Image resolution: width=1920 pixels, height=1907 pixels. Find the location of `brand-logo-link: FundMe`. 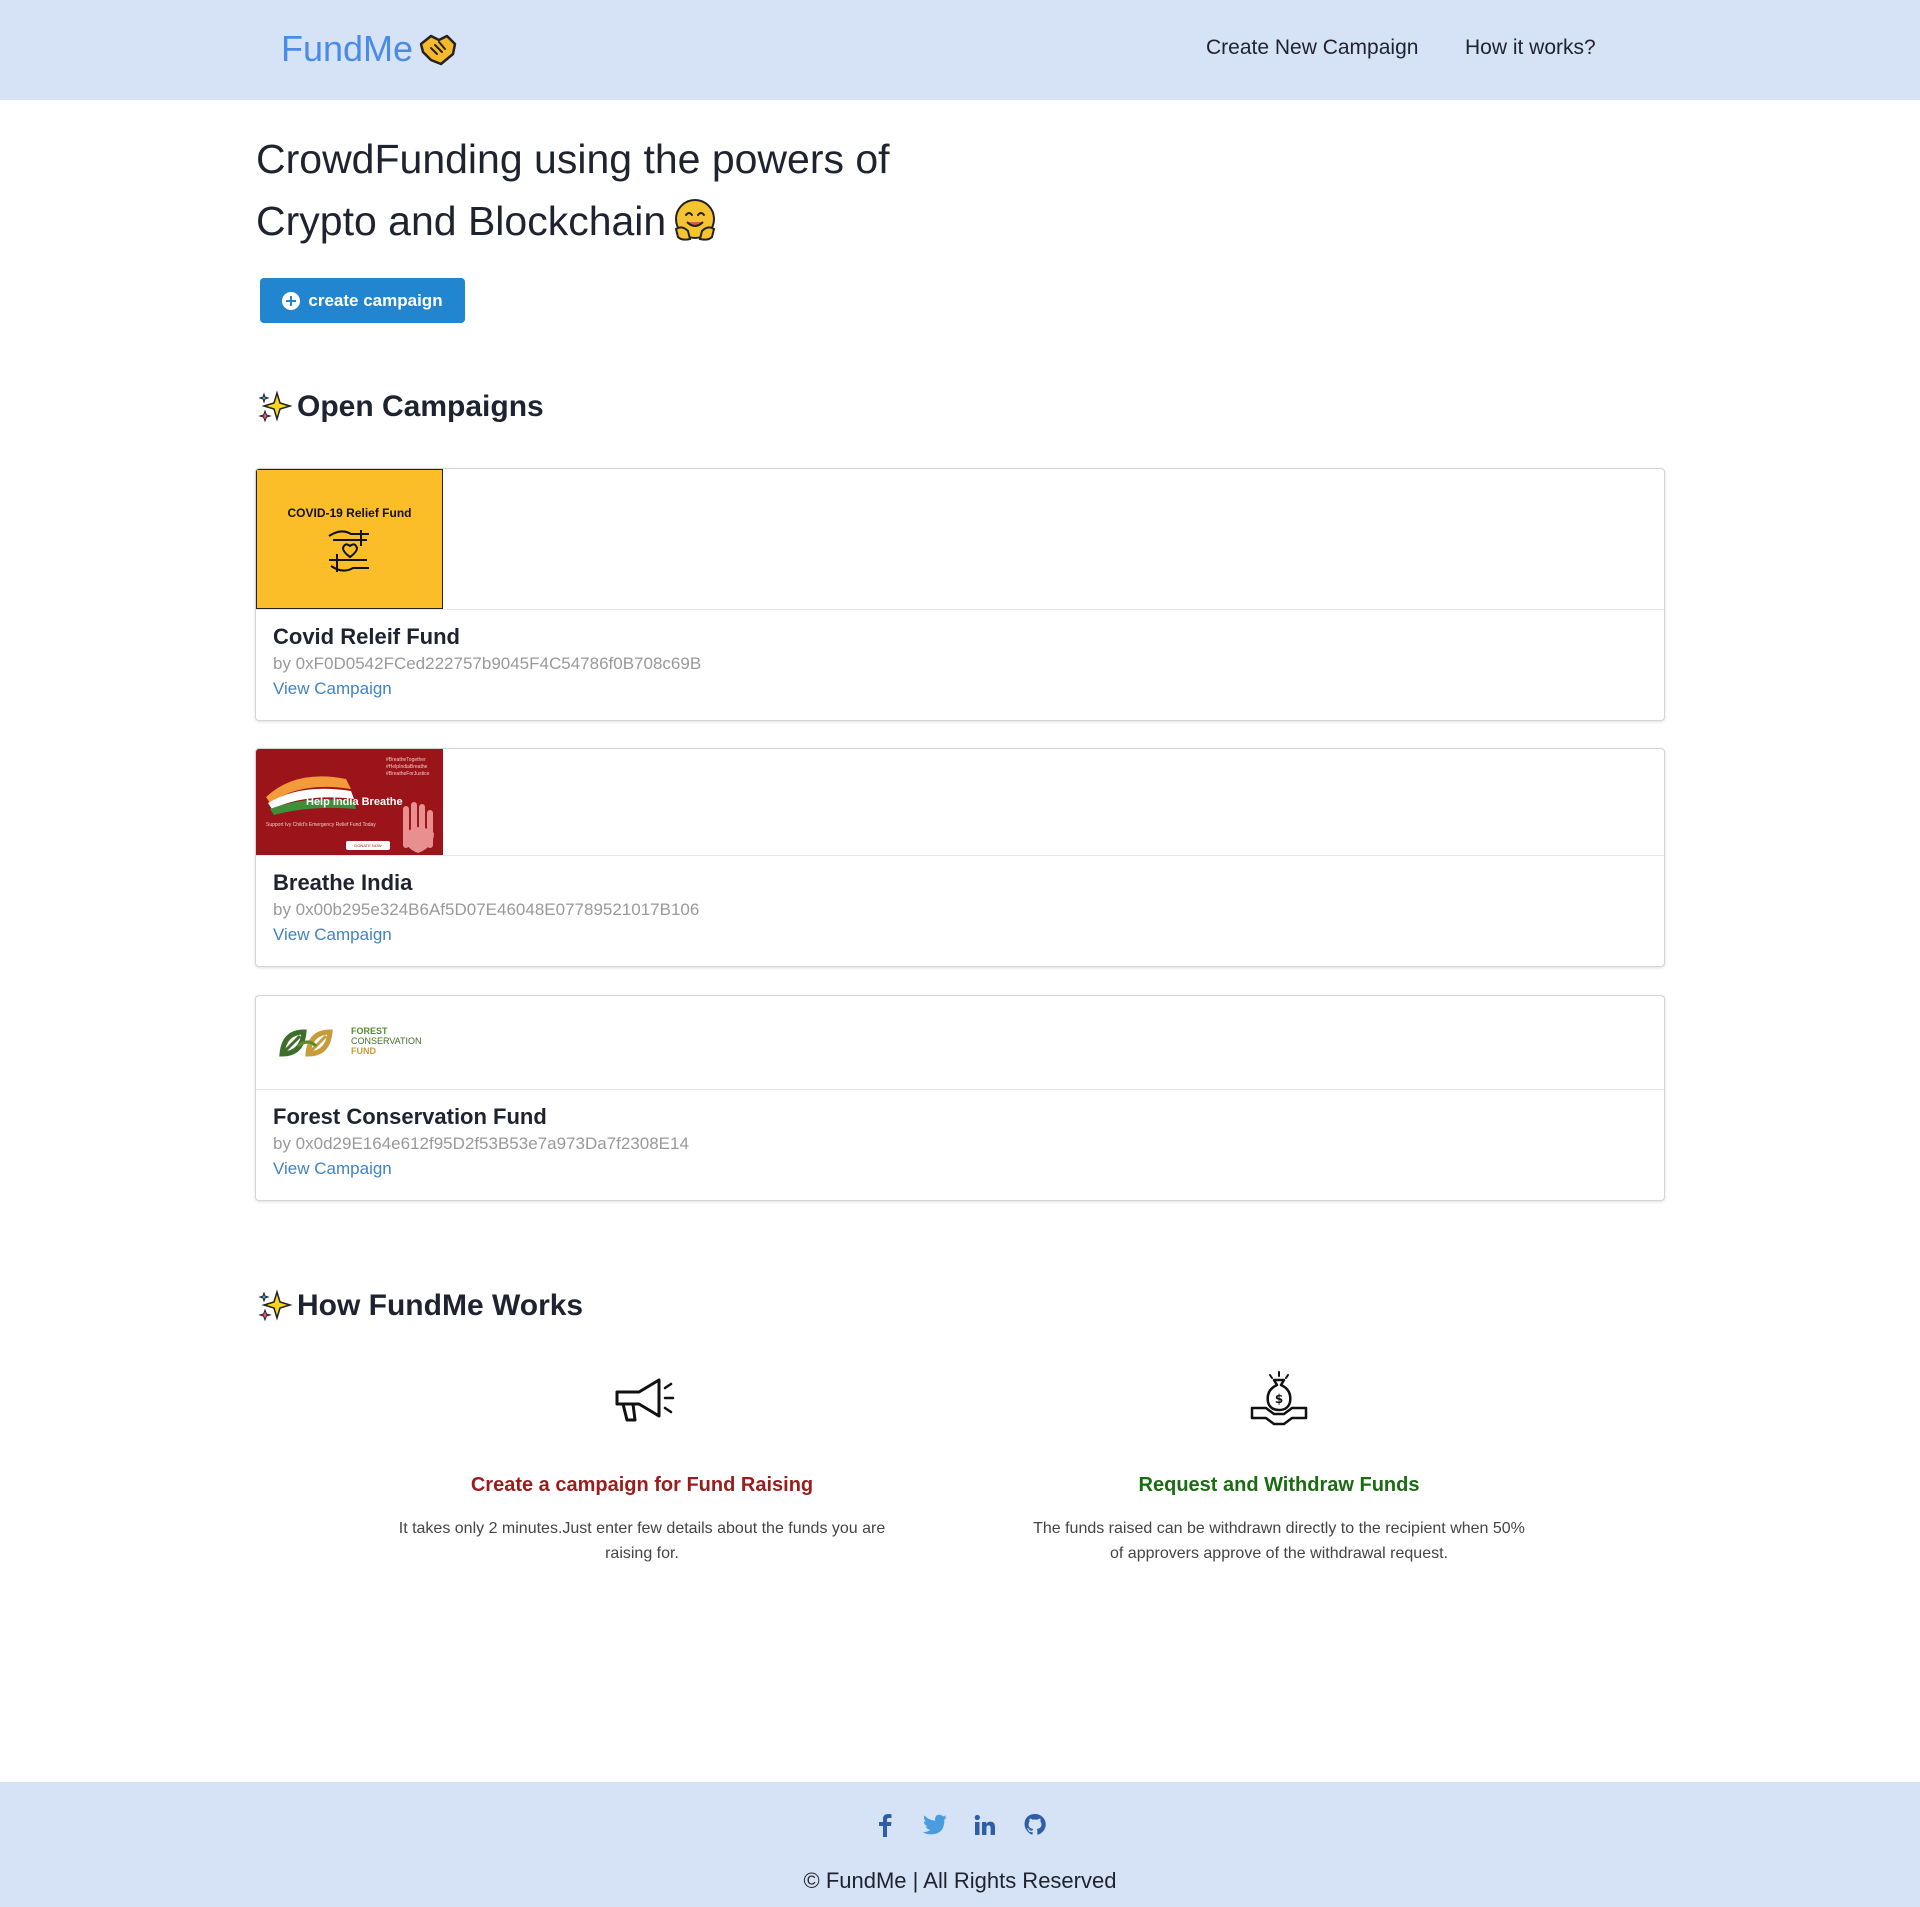

brand-logo-link: FundMe is located at coordinates (370, 49).